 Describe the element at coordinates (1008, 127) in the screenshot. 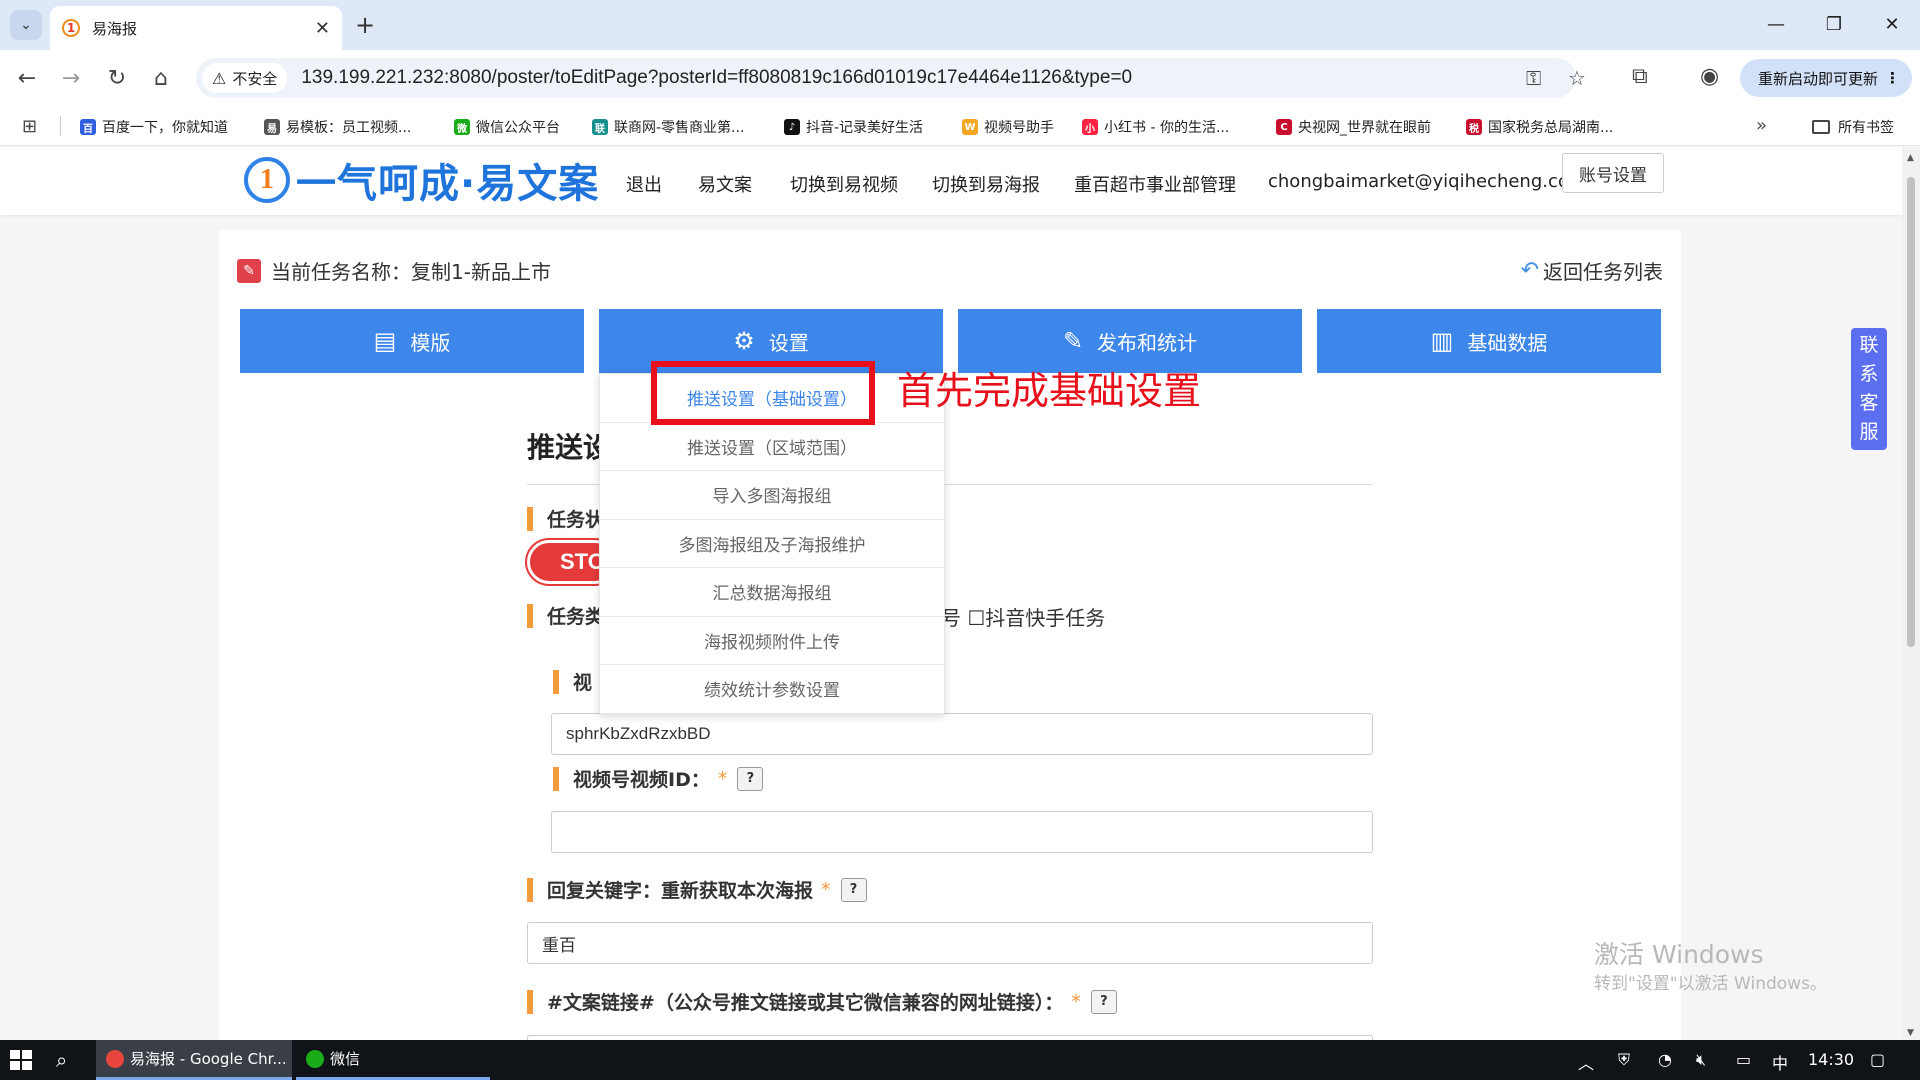

I see `bookmark-item: W 视频号助手` at that location.